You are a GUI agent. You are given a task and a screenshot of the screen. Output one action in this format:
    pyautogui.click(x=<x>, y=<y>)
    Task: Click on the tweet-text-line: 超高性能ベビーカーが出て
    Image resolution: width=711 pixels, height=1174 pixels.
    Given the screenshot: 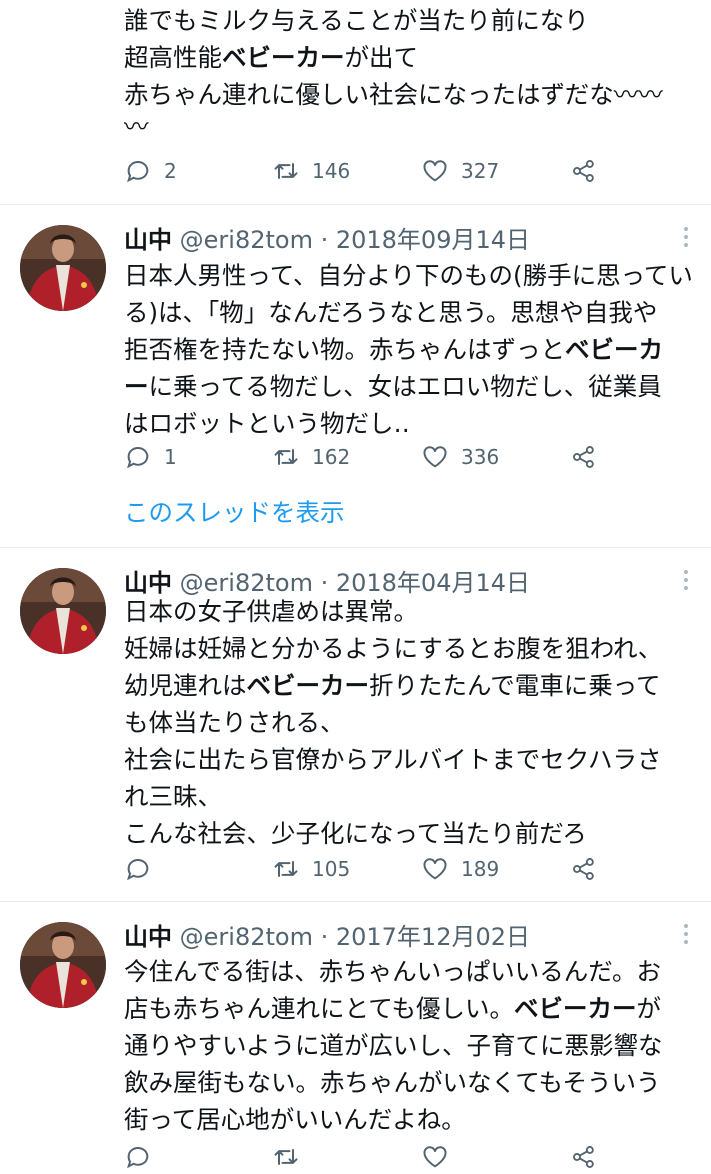 What is the action you would take?
    pyautogui.click(x=271, y=57)
    